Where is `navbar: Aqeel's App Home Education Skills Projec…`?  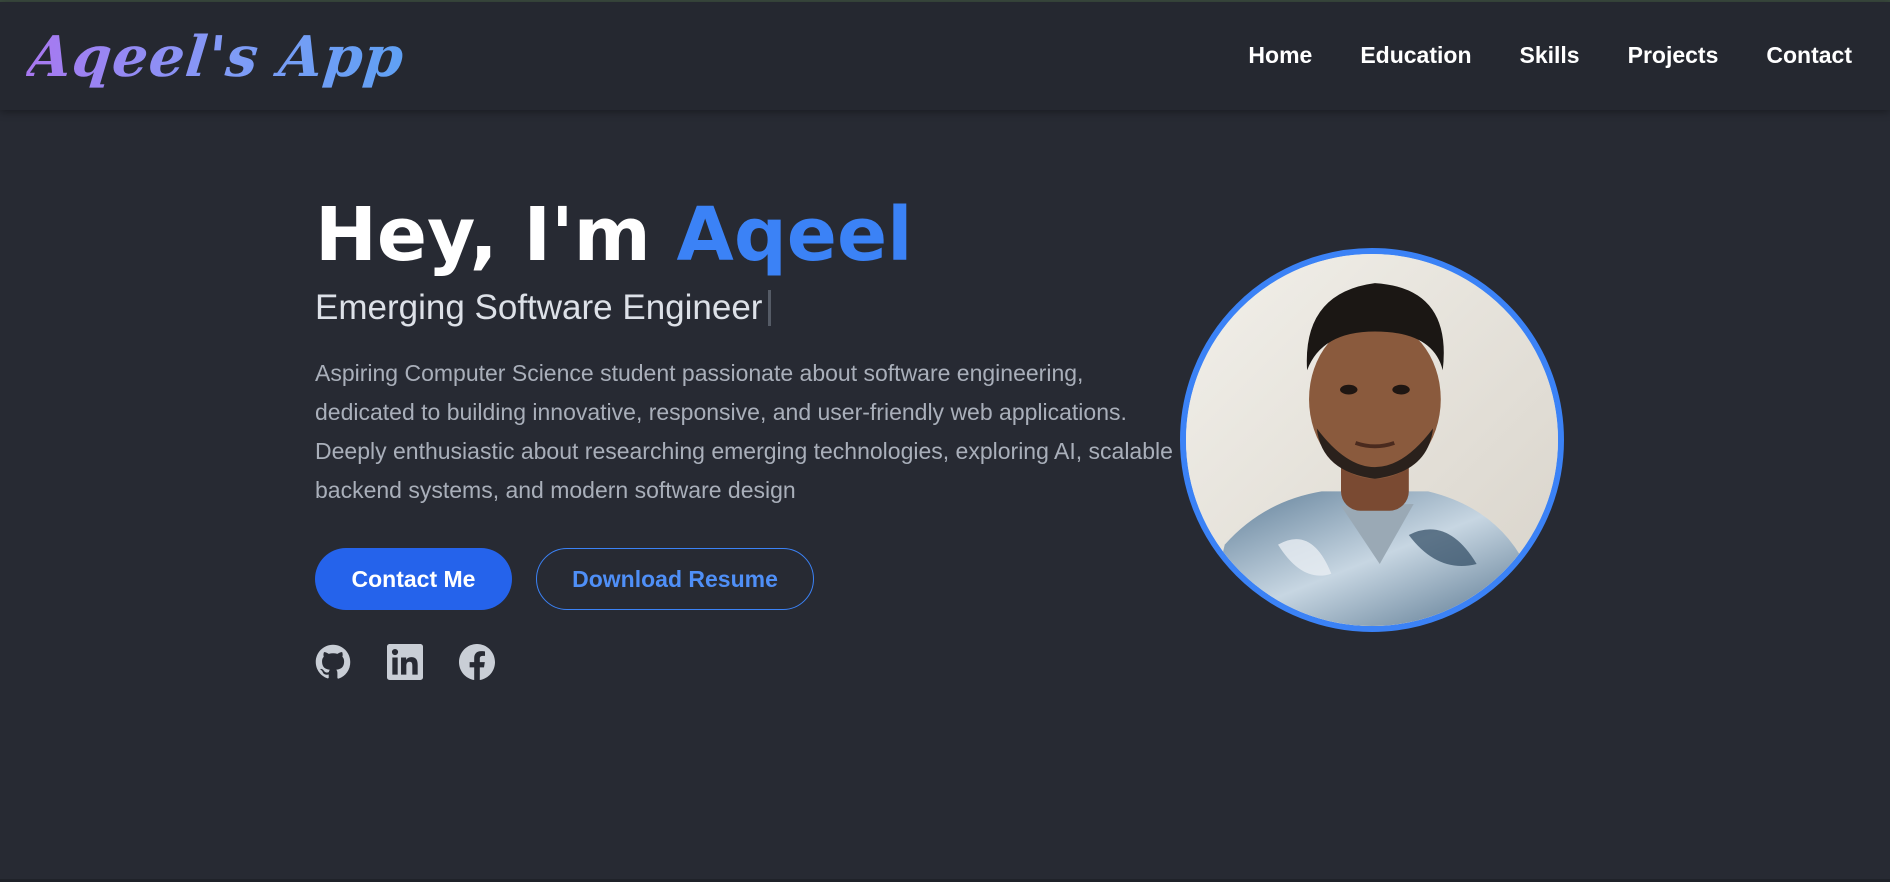
navbar: Aqeel's App Home Education Skills Projec… is located at coordinates (945, 56).